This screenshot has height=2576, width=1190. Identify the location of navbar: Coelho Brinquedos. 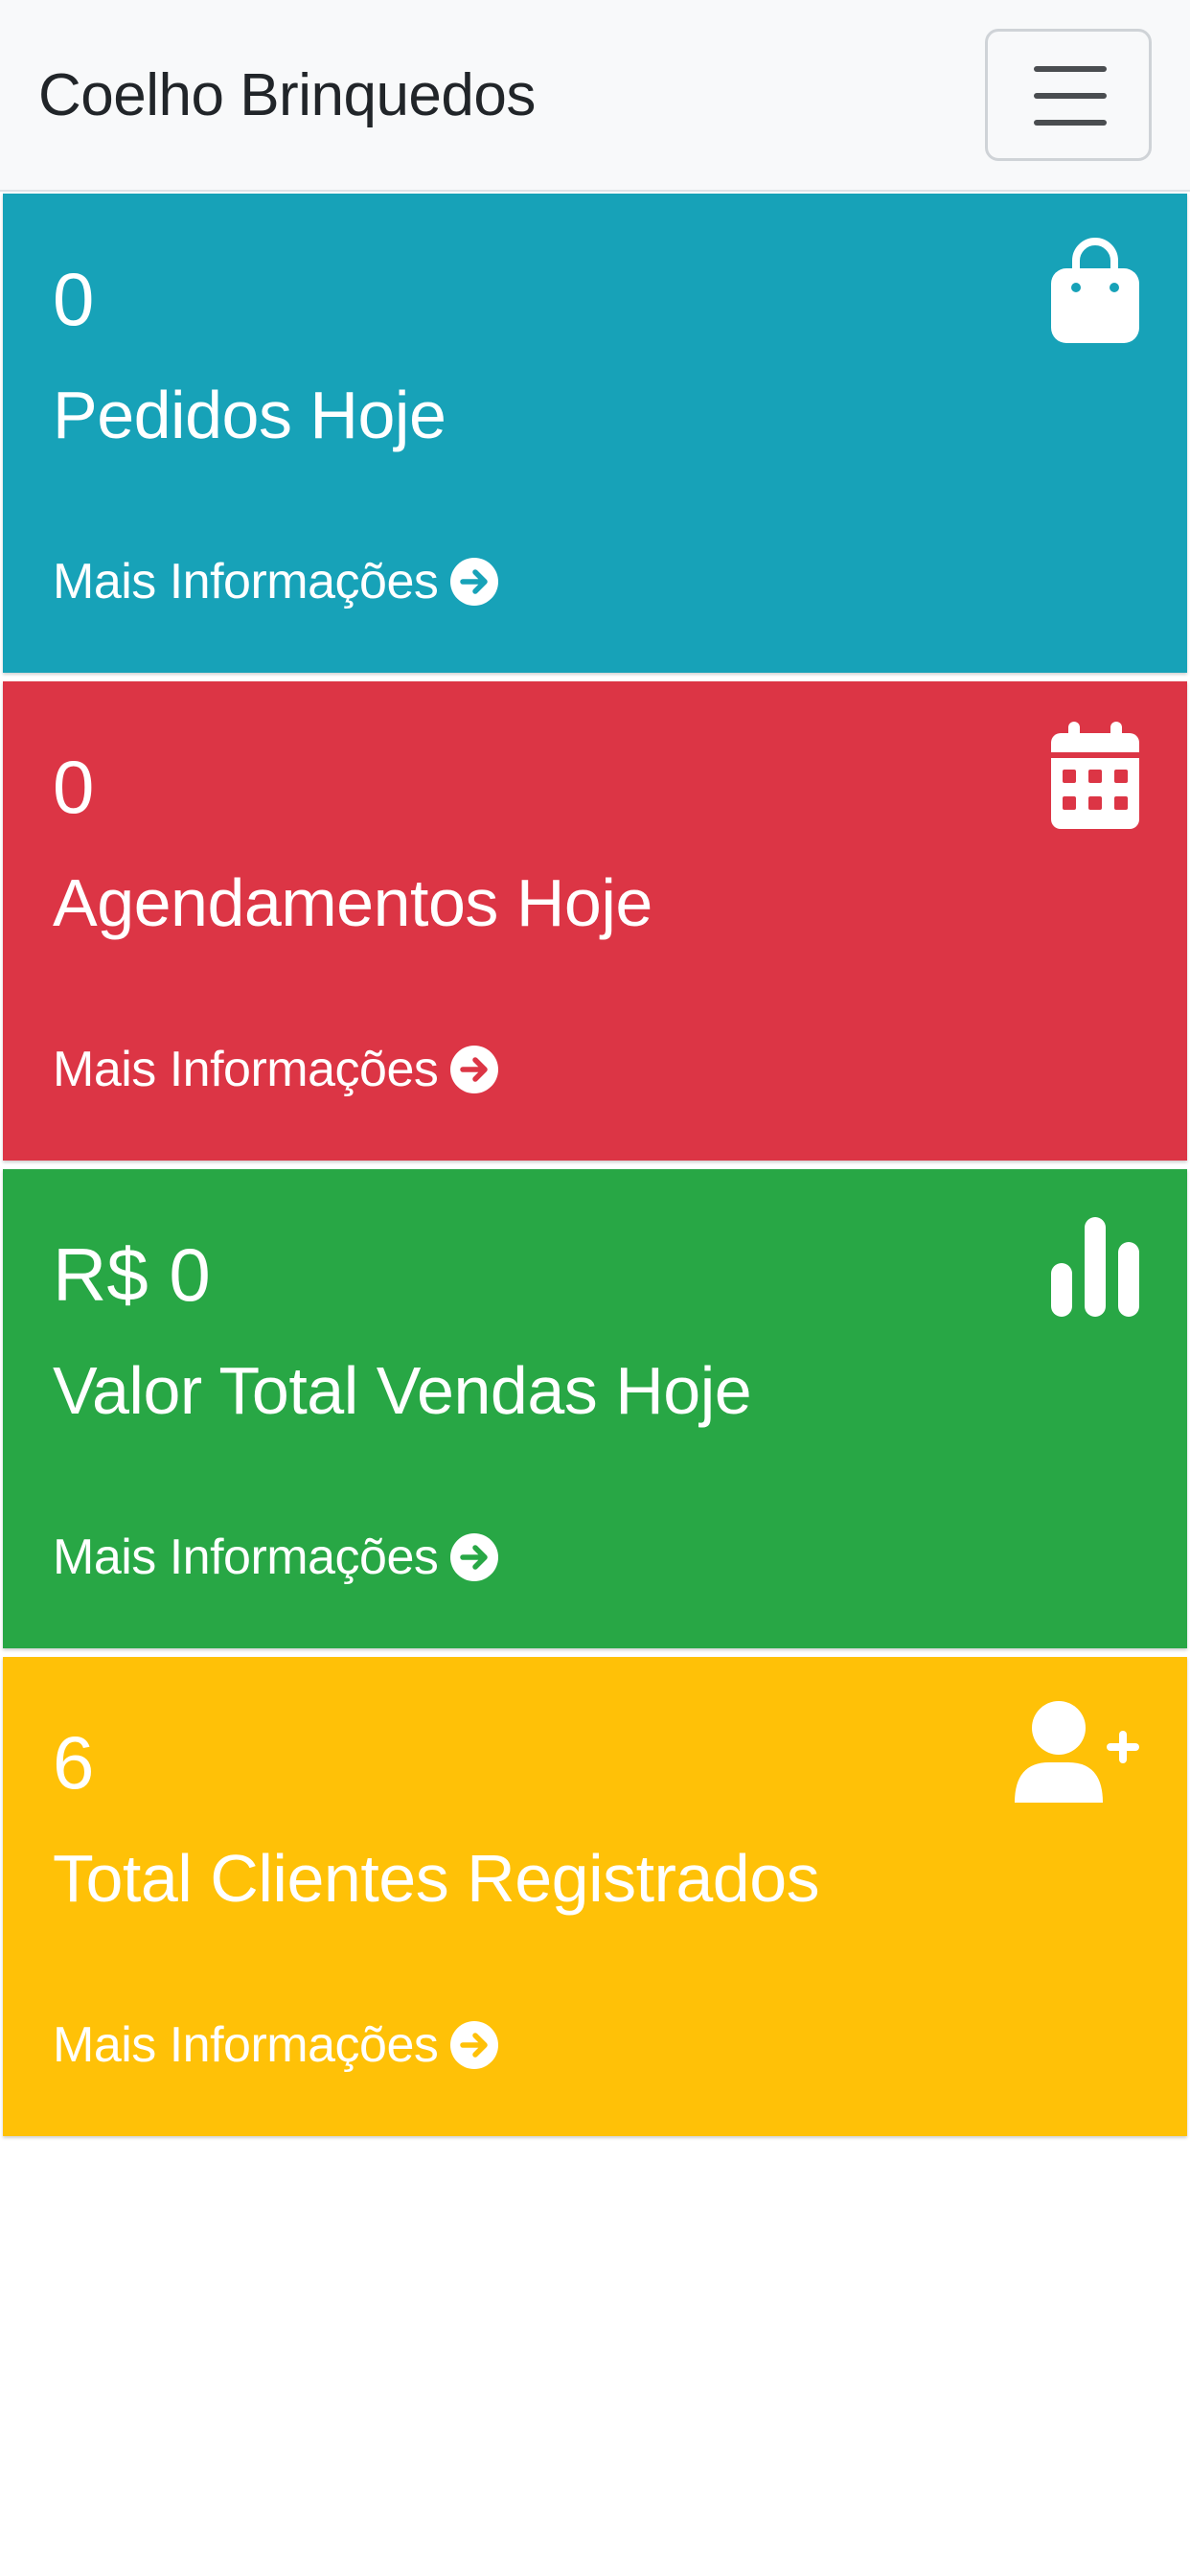
(595, 96).